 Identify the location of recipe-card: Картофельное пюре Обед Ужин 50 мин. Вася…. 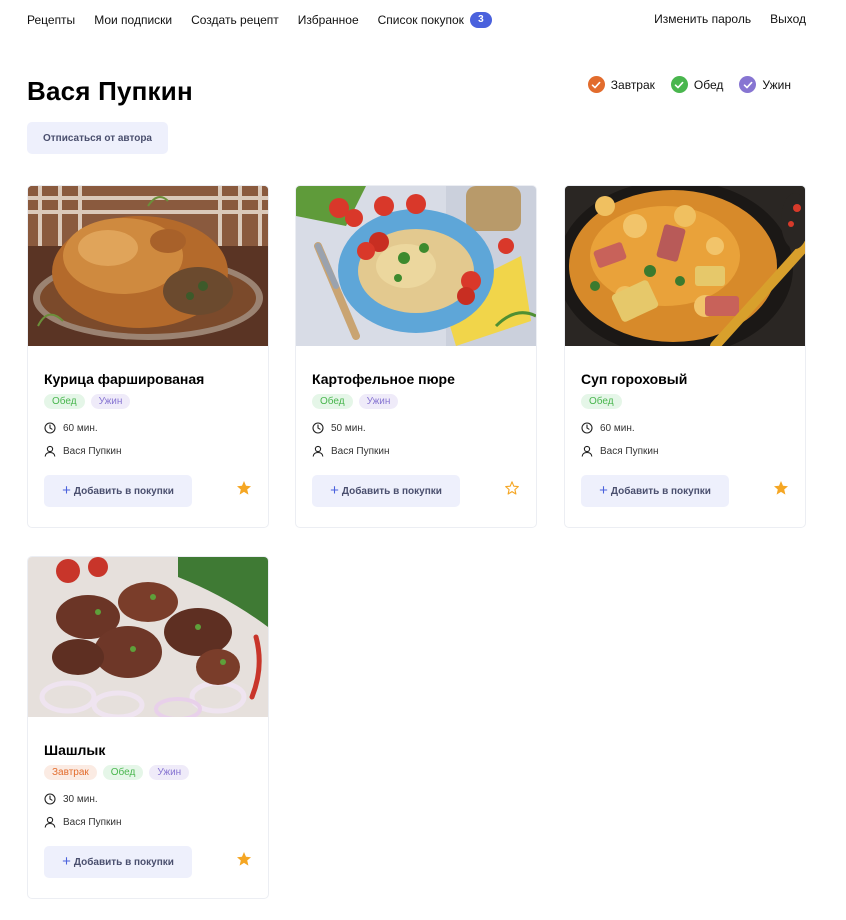
(416, 356).